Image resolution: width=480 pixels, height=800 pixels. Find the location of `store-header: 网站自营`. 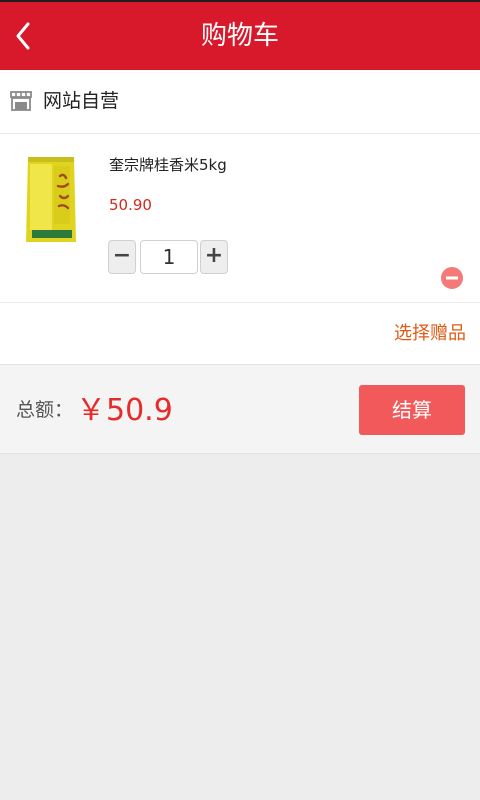

store-header: 网站自营 is located at coordinates (240, 102).